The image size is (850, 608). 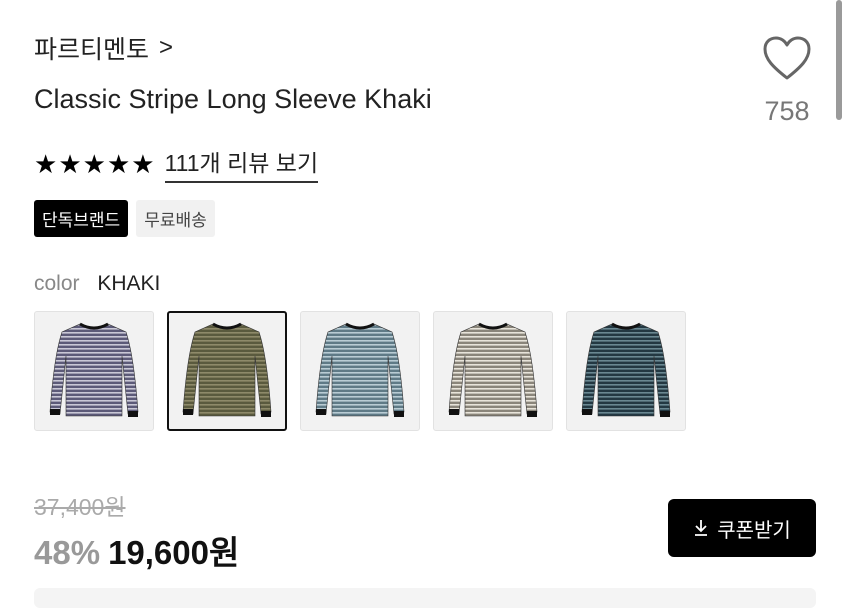 What do you see at coordinates (175, 218) in the screenshot?
I see `free-shipping-badge: 무료배송` at bounding box center [175, 218].